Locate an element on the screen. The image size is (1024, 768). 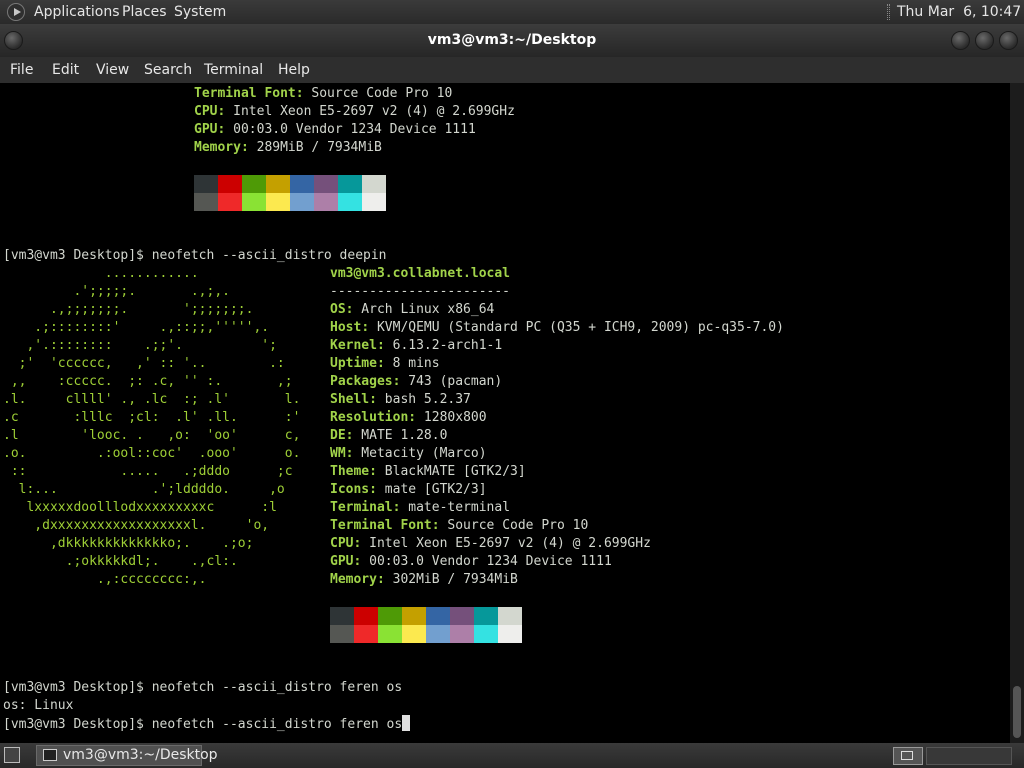
applications-menu-icon is located at coordinates (16, 12).